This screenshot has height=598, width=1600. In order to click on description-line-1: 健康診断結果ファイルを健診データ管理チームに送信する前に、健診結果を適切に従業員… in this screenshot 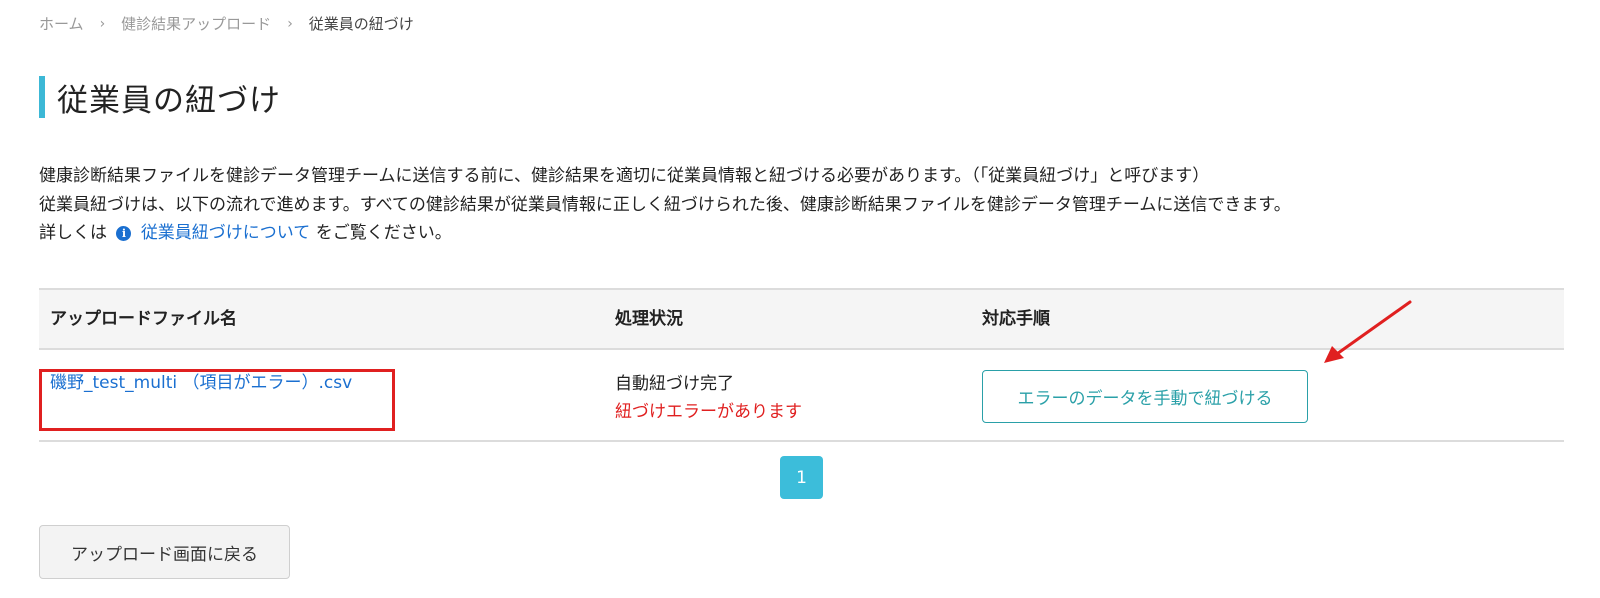, I will do `click(624, 176)`.